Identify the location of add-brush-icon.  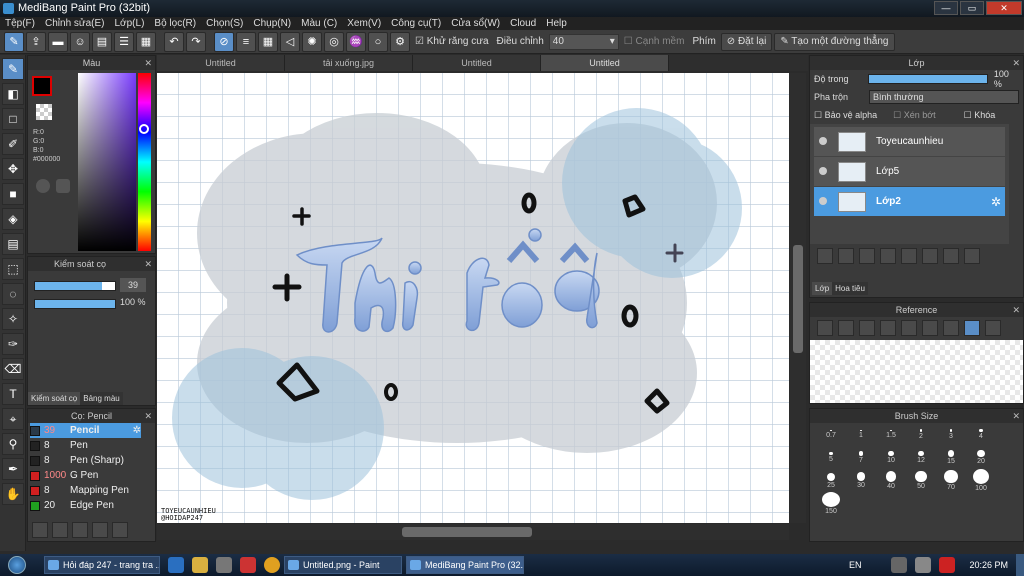
(40, 530).